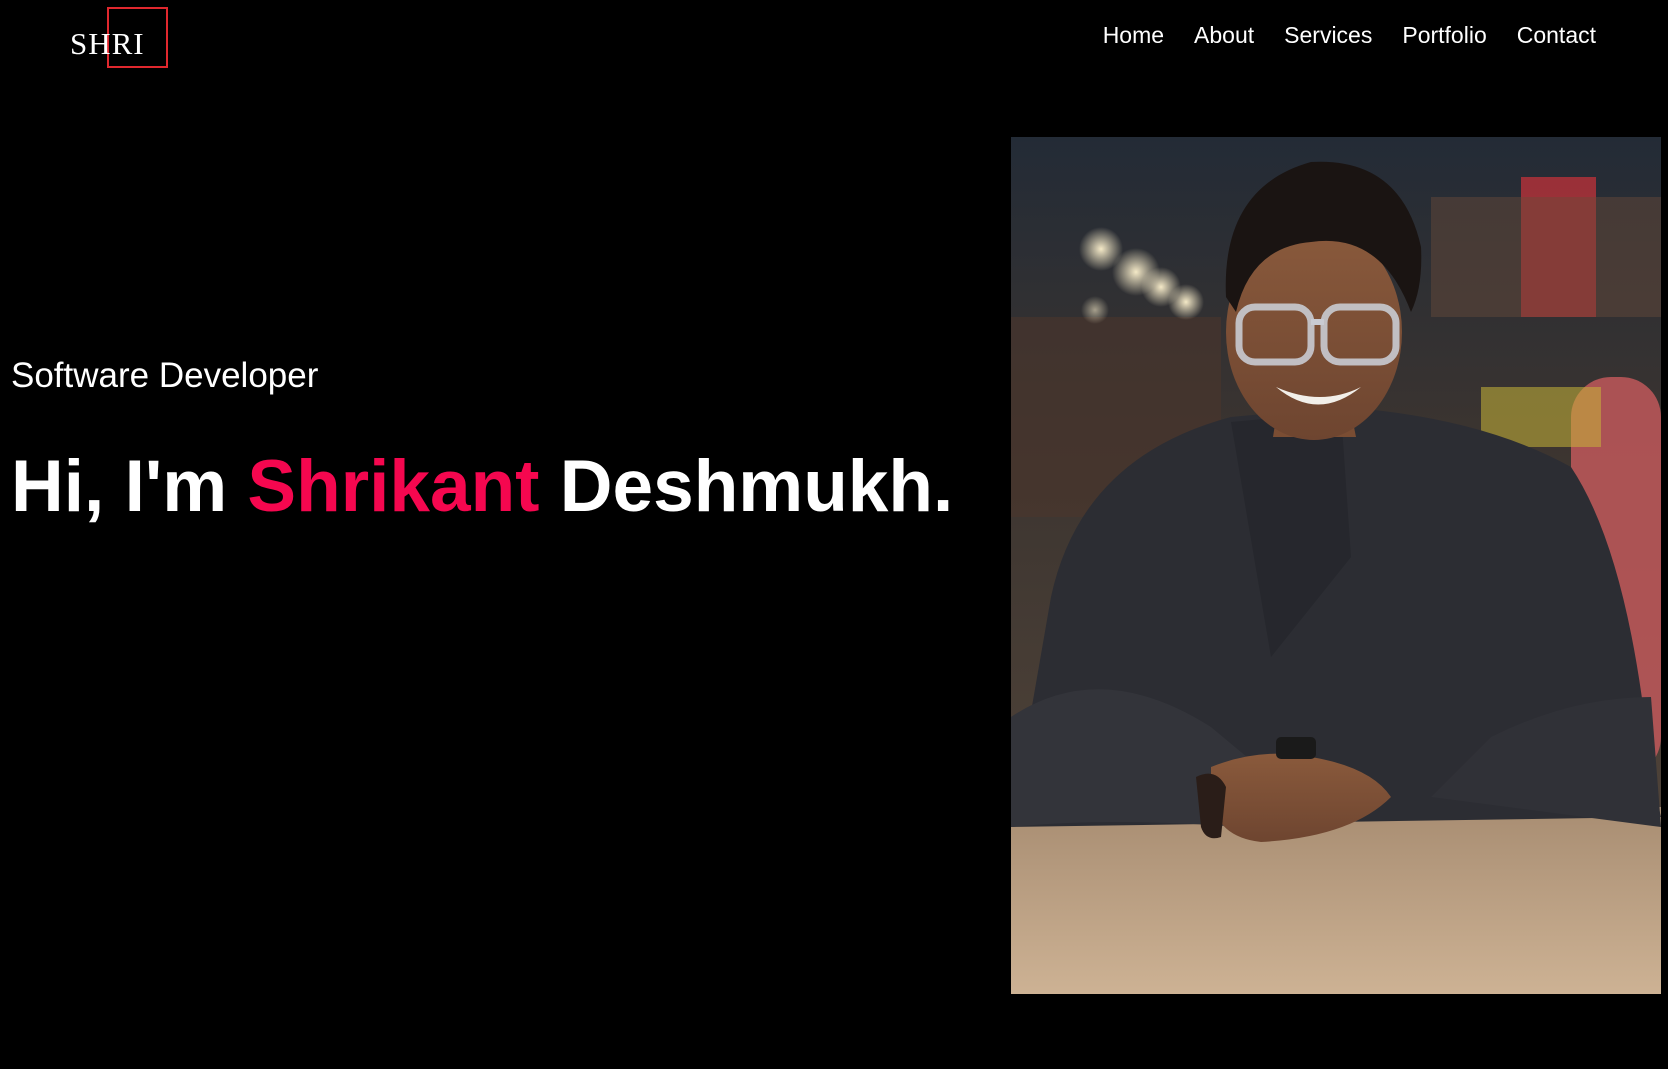 Image resolution: width=1668 pixels, height=1069 pixels. What do you see at coordinates (756, 486) in the screenshot?
I see `hero-last-name: Deshmukh.` at bounding box center [756, 486].